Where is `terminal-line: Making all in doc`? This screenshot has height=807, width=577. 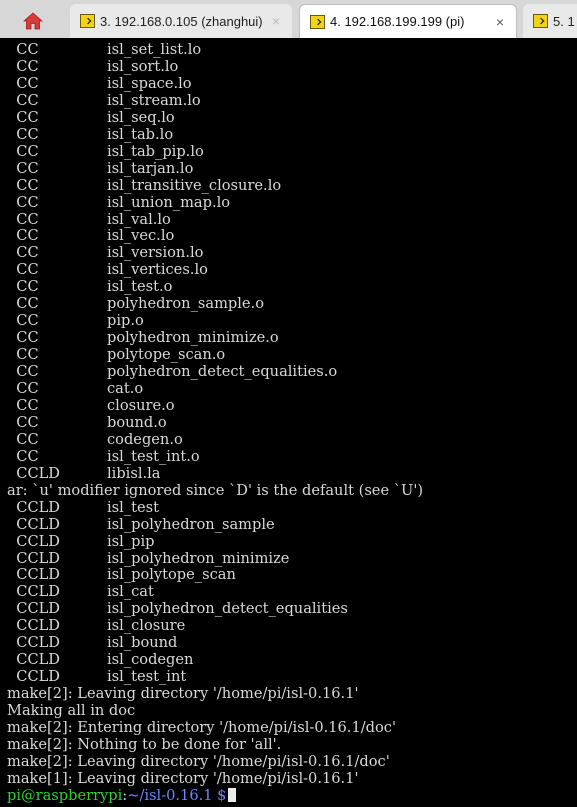 terminal-line: Making all in doc is located at coordinates (71, 710).